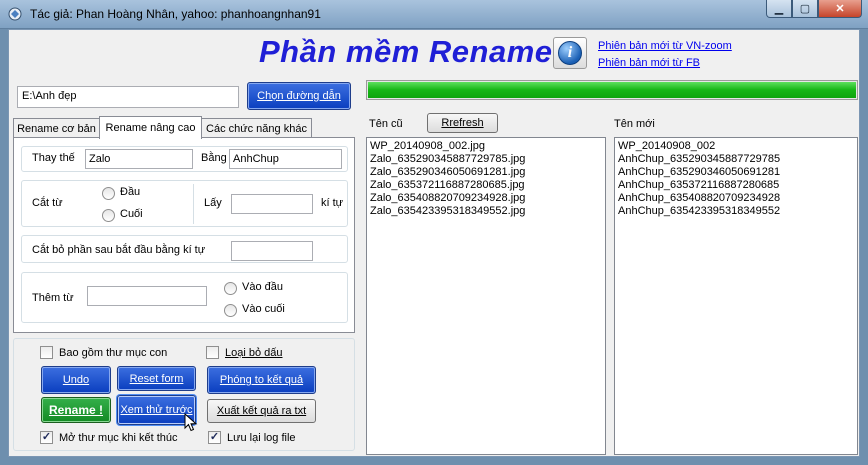 The width and height of the screenshot is (868, 465). What do you see at coordinates (15, 14) in the screenshot?
I see `app-icon` at bounding box center [15, 14].